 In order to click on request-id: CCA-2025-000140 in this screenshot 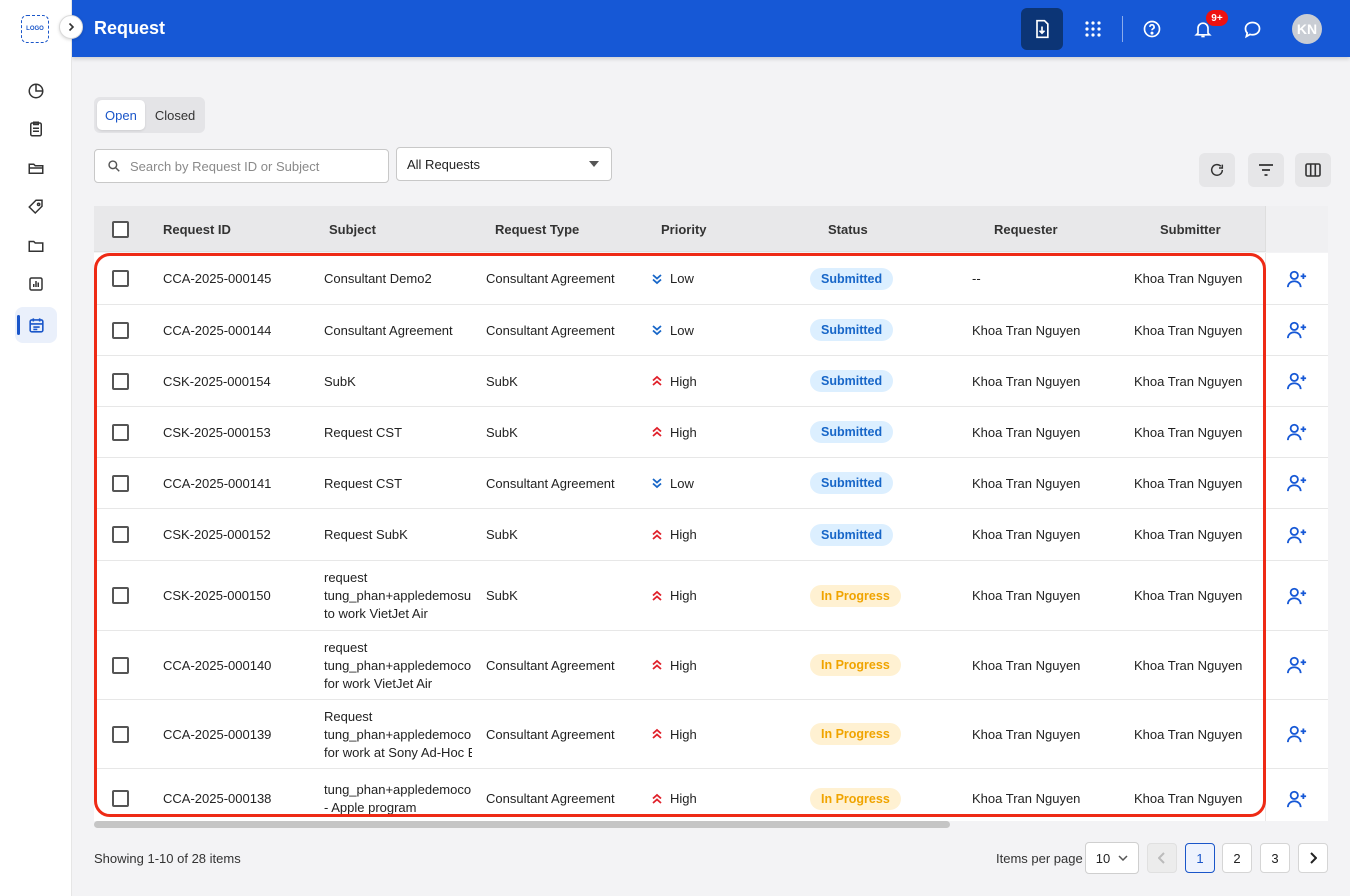, I will do `click(217, 665)`.